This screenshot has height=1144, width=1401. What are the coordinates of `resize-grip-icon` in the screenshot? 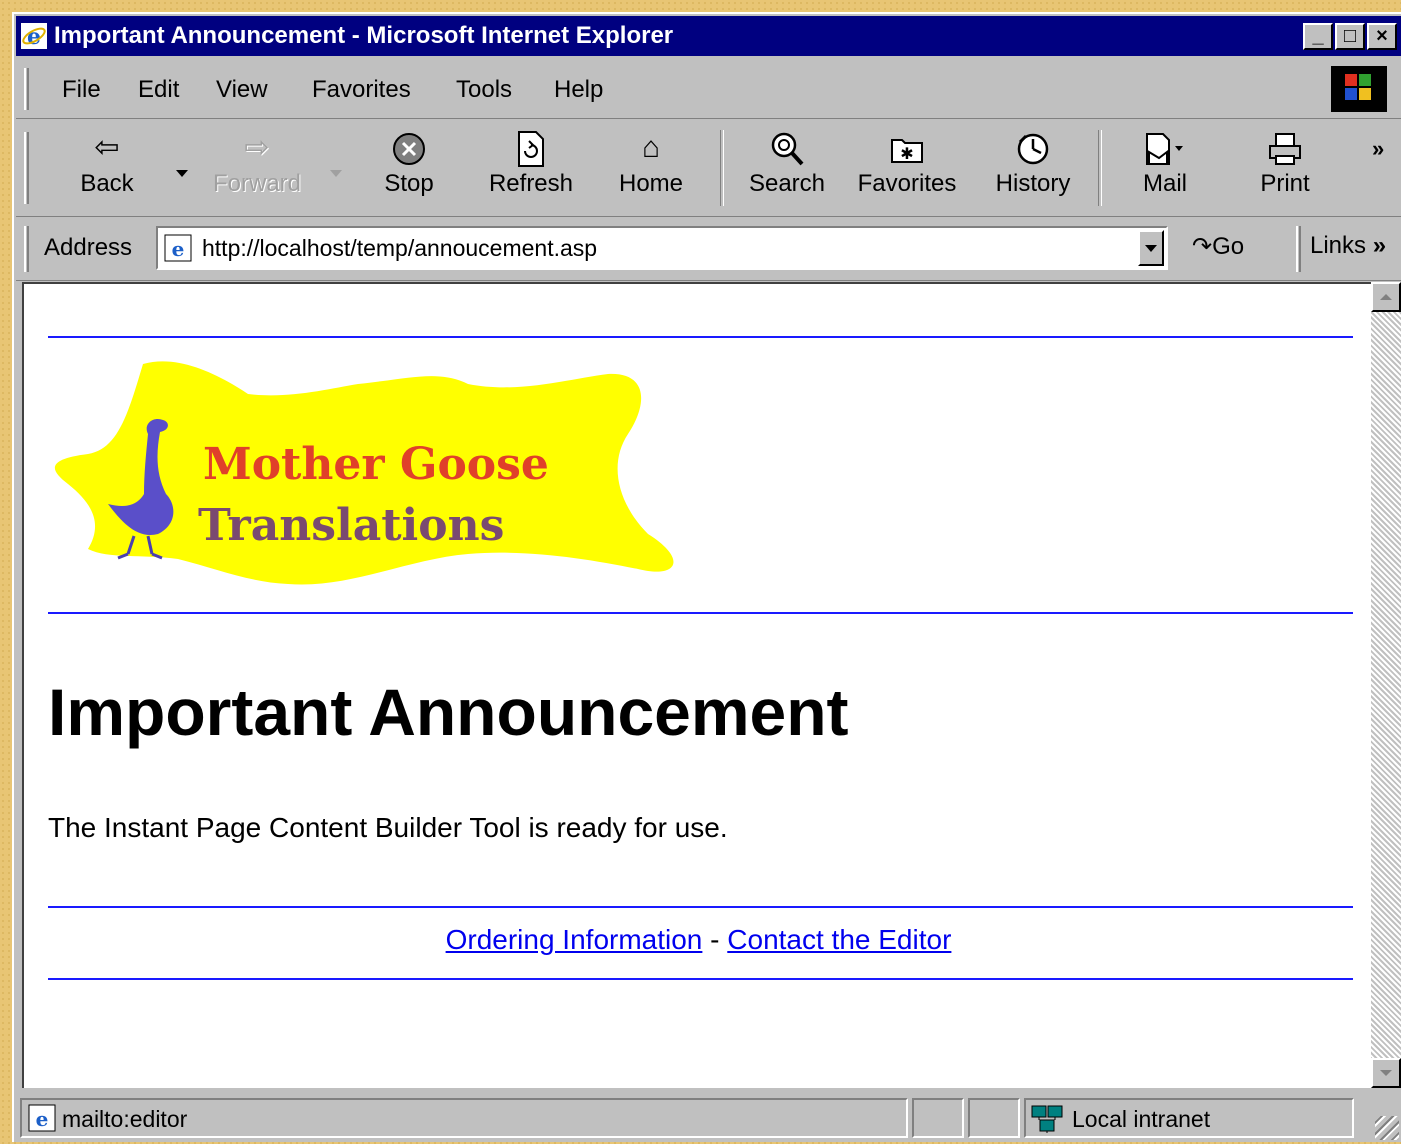 It's located at (1387, 1128).